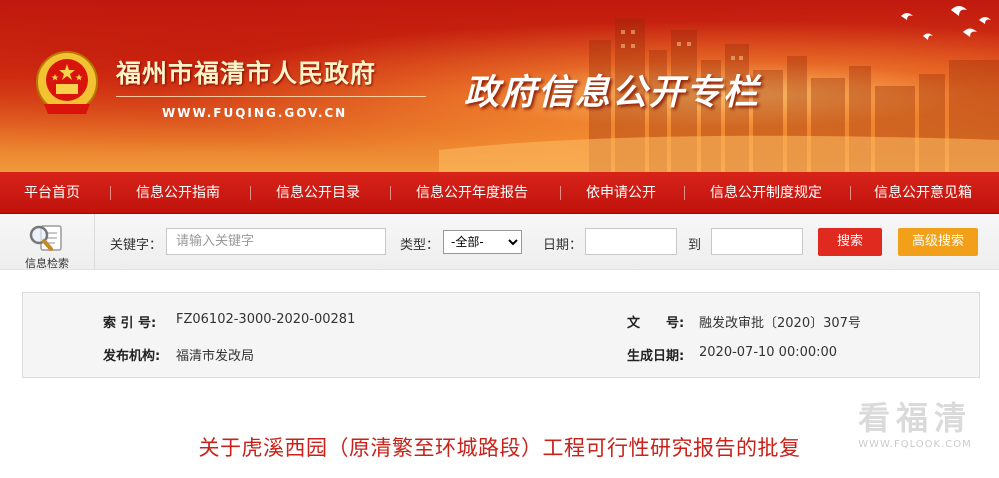 Image resolution: width=999 pixels, height=478 pixels. Describe the element at coordinates (938, 242) in the screenshot. I see `advanced-search-button: 高级搜索` at that location.